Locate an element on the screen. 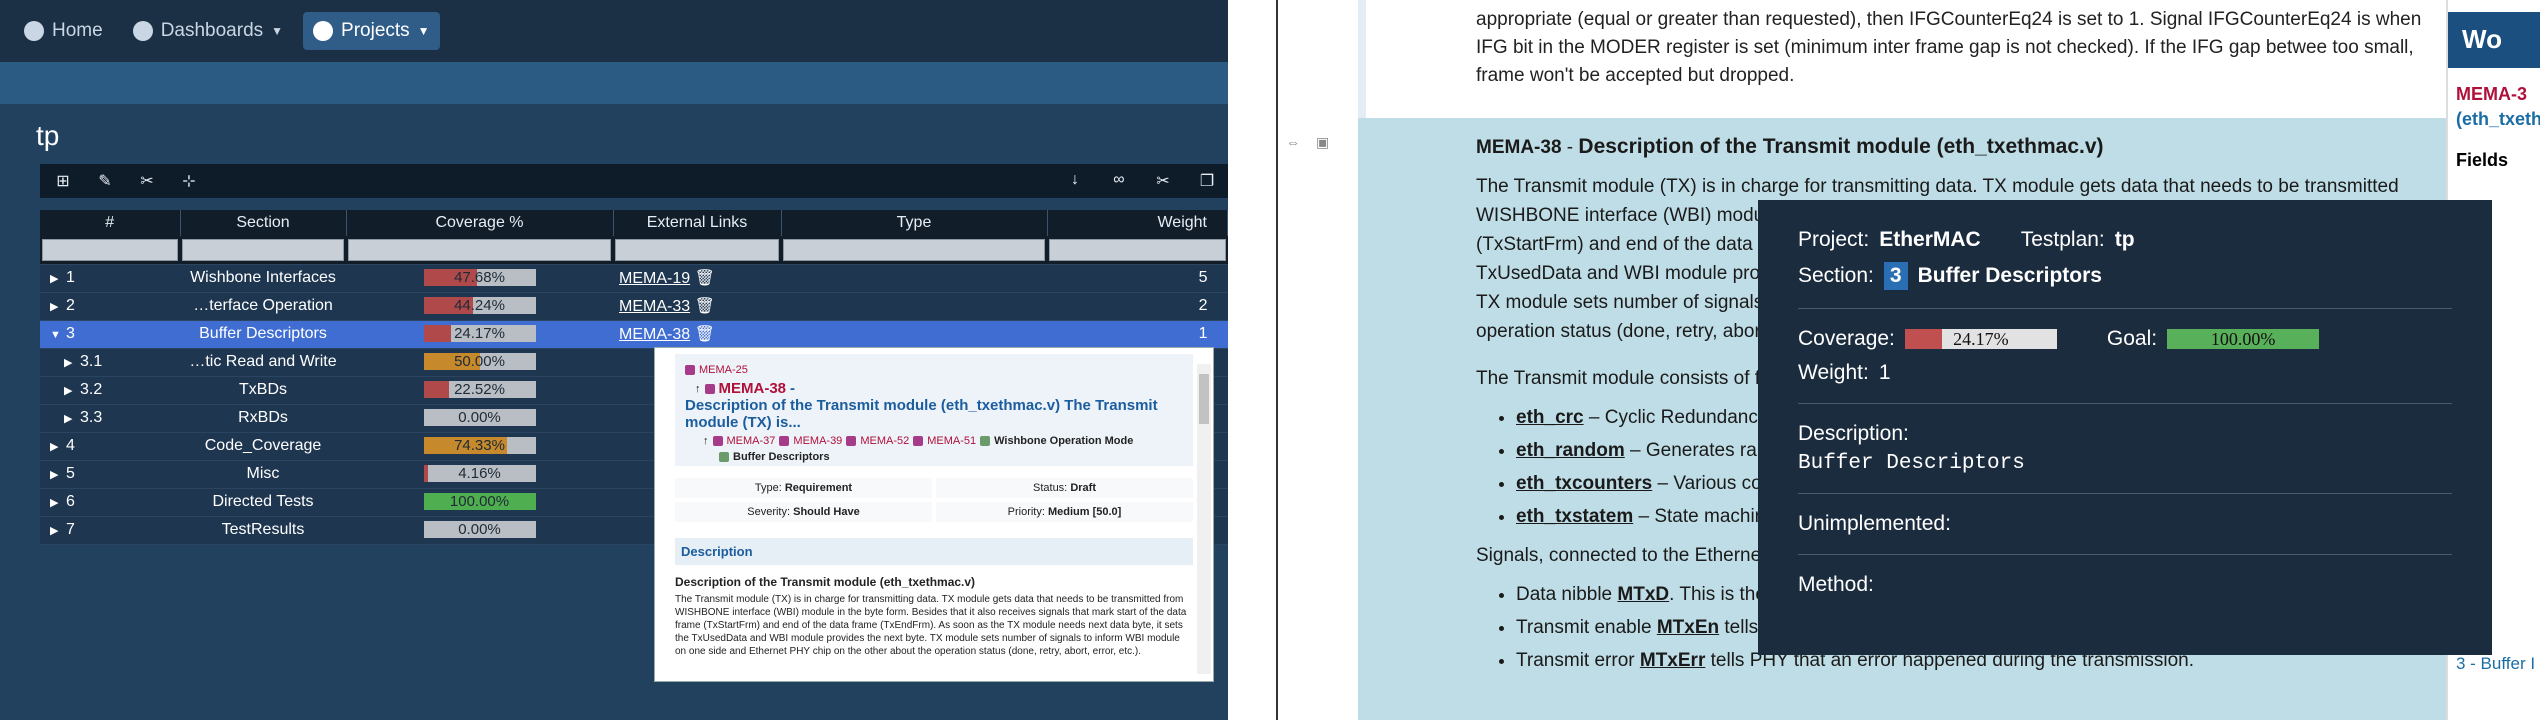  filter-num is located at coordinates (110, 250).